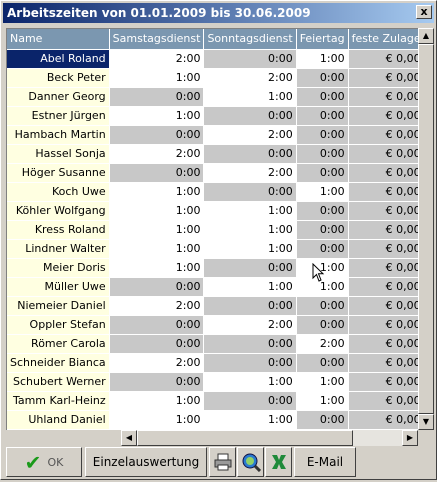 The image size is (437, 482). What do you see at coordinates (322, 344) in the screenshot?
I see `feiertag-cell: 2:00` at bounding box center [322, 344].